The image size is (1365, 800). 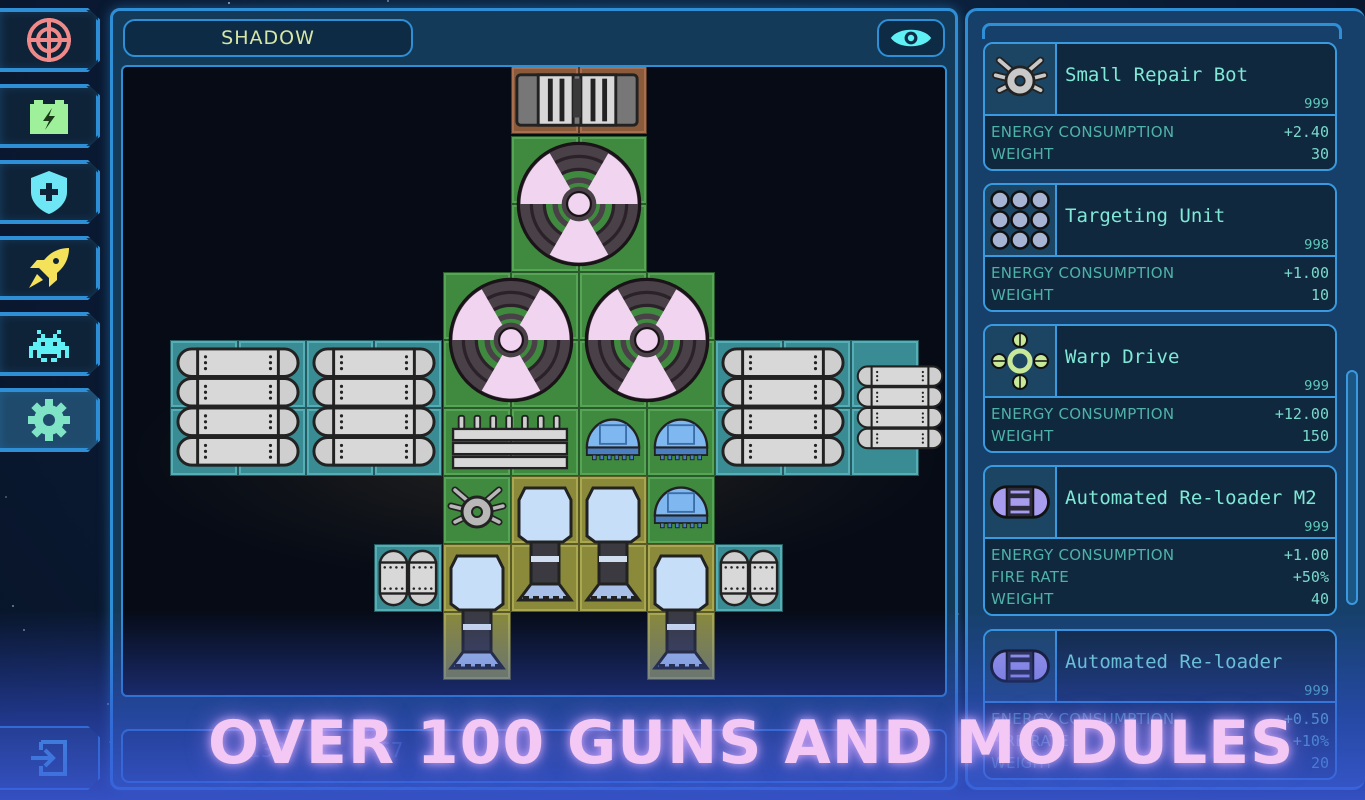 What do you see at coordinates (1160, 599) in the screenshot?
I see `stat-row: WEIGHT 40` at bounding box center [1160, 599].